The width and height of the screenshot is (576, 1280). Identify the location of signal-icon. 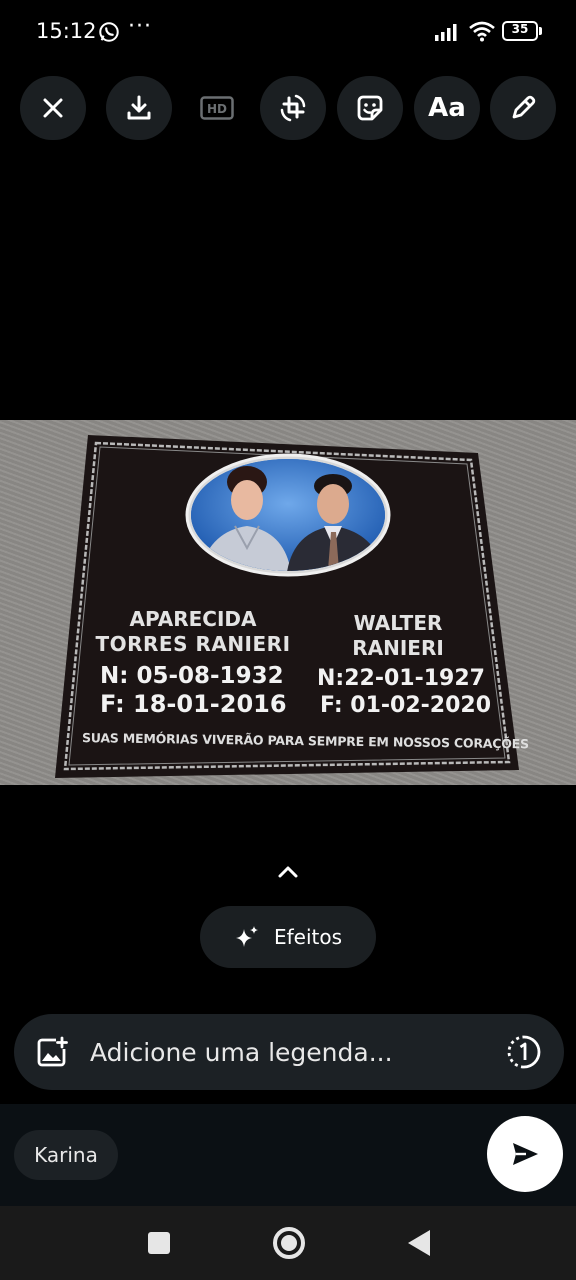
(446, 32).